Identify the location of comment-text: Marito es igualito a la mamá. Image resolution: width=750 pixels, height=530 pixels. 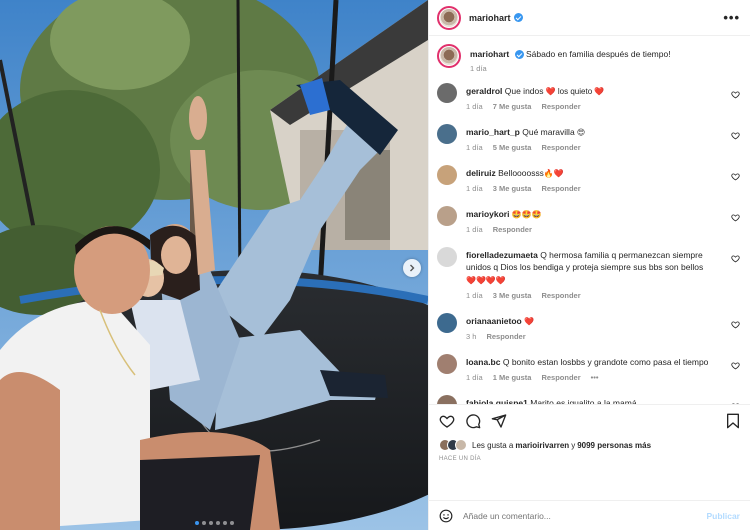
(583, 401).